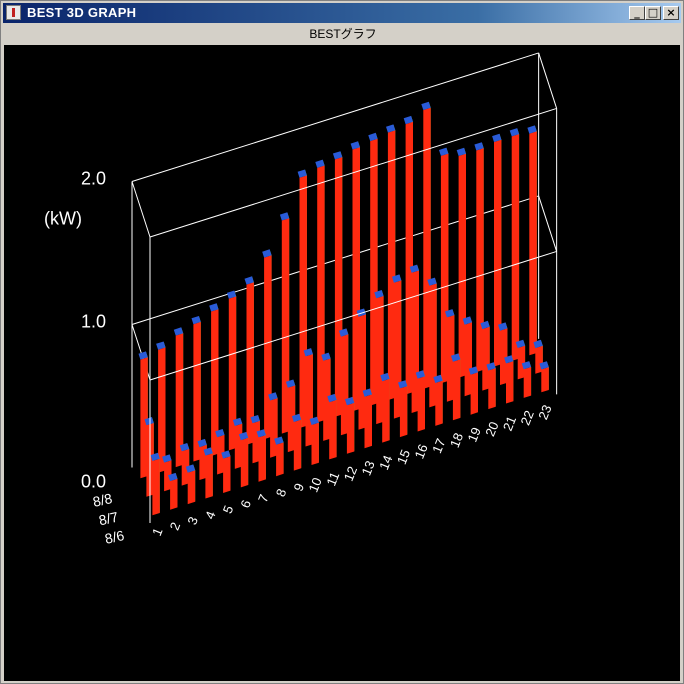 The image size is (684, 684). I want to click on category-label: 18, so click(456, 440).